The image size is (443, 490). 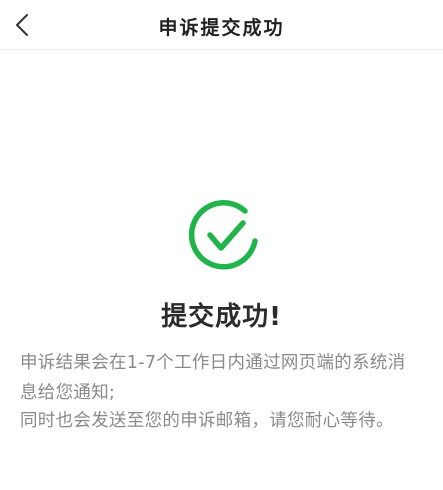 I want to click on page-title: 申诉提交成功, so click(x=221, y=28).